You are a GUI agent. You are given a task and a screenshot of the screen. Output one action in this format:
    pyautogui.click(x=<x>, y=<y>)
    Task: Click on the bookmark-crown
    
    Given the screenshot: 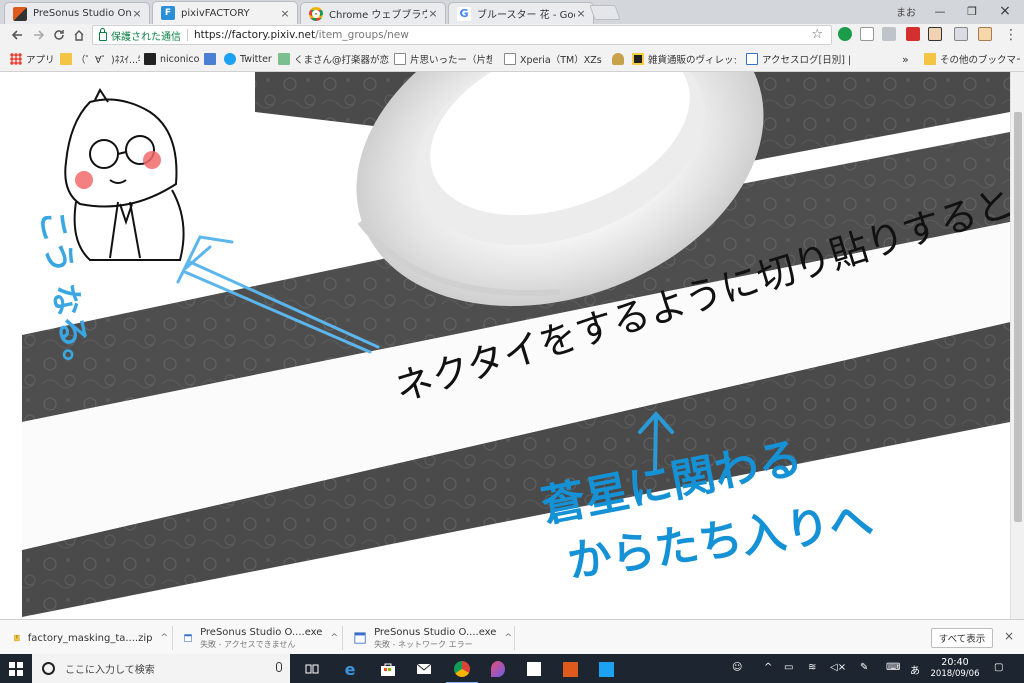 What is the action you would take?
    pyautogui.click(x=620, y=59)
    